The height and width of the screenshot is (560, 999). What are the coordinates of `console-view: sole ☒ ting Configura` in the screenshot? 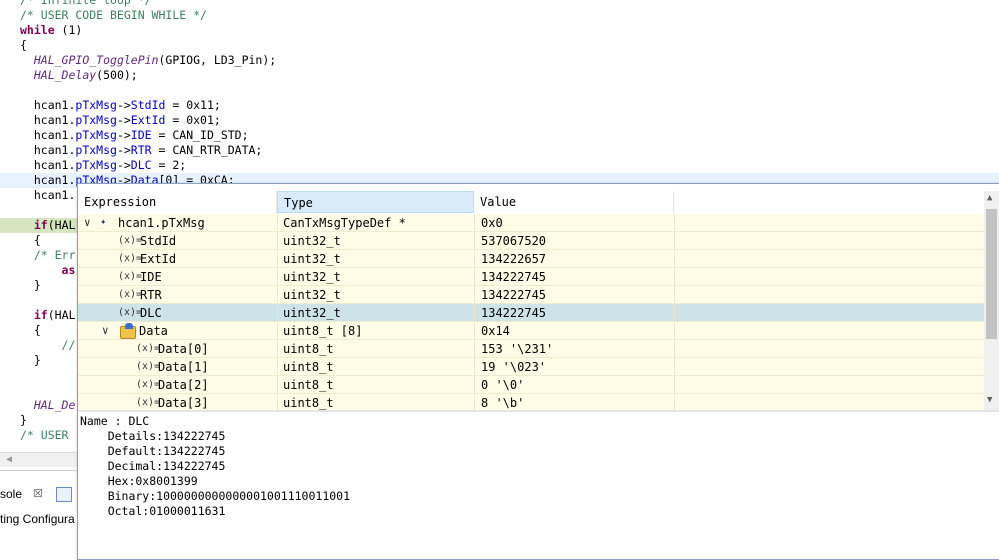 It's located at (39, 514).